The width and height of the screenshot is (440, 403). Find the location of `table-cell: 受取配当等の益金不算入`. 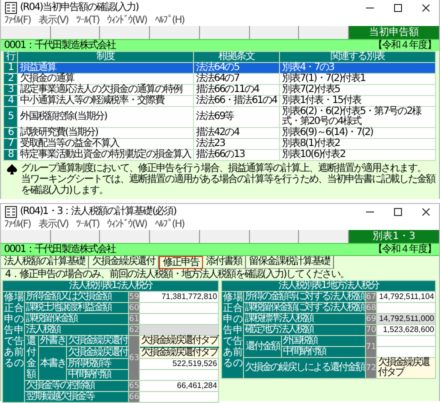

table-cell: 受取配当等の益金不算入 is located at coordinates (106, 144).